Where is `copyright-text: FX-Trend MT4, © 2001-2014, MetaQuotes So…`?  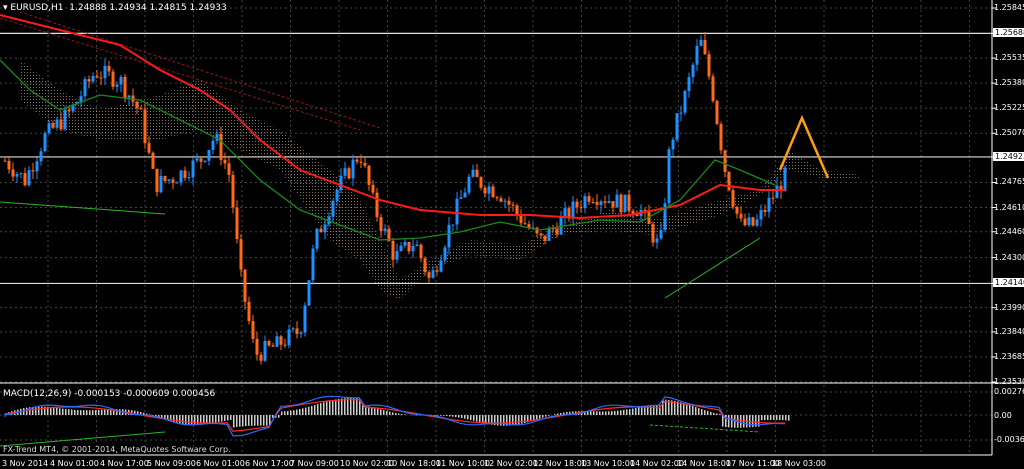
copyright-text: FX-Trend MT4, © 2001-2014, MetaQuotes So… is located at coordinates (117, 449).